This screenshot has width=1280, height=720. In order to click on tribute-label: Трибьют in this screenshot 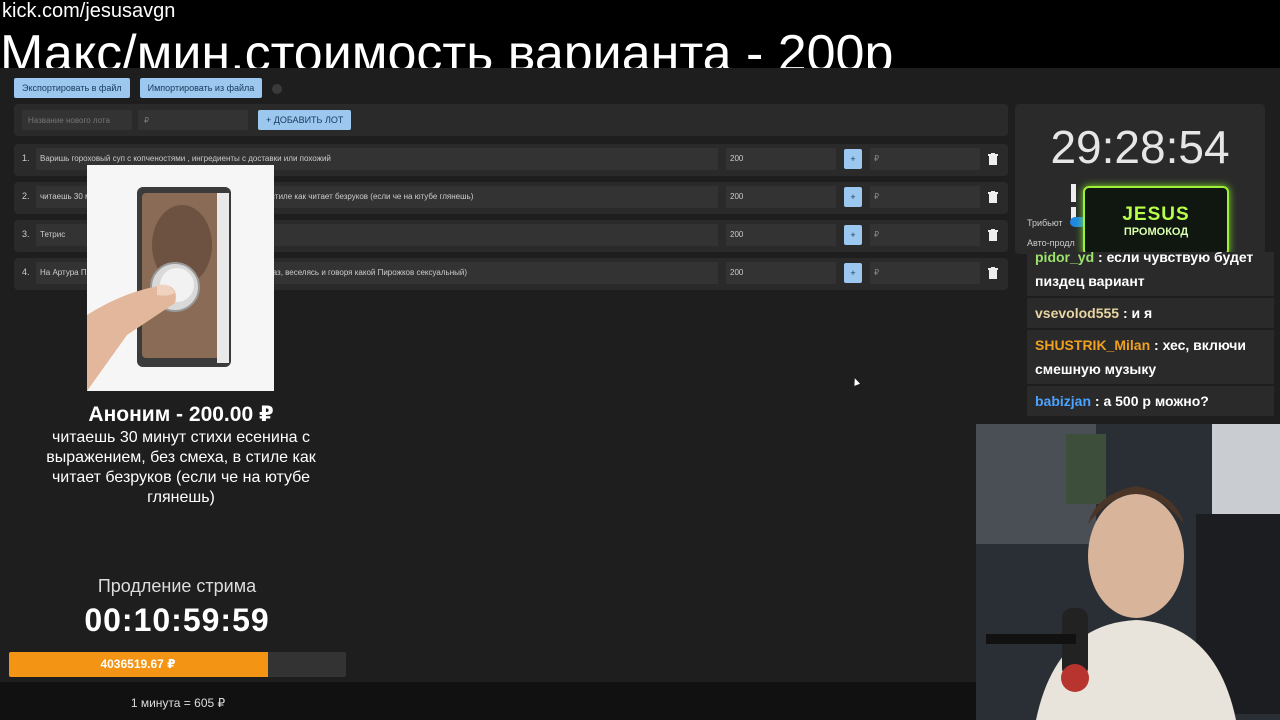, I will do `click(1045, 223)`.